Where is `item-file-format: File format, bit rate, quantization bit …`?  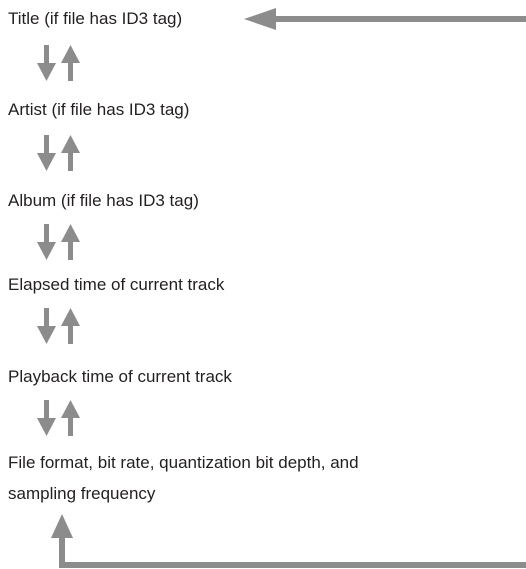 item-file-format: File format, bit rate, quantization bit … is located at coordinates (183, 462).